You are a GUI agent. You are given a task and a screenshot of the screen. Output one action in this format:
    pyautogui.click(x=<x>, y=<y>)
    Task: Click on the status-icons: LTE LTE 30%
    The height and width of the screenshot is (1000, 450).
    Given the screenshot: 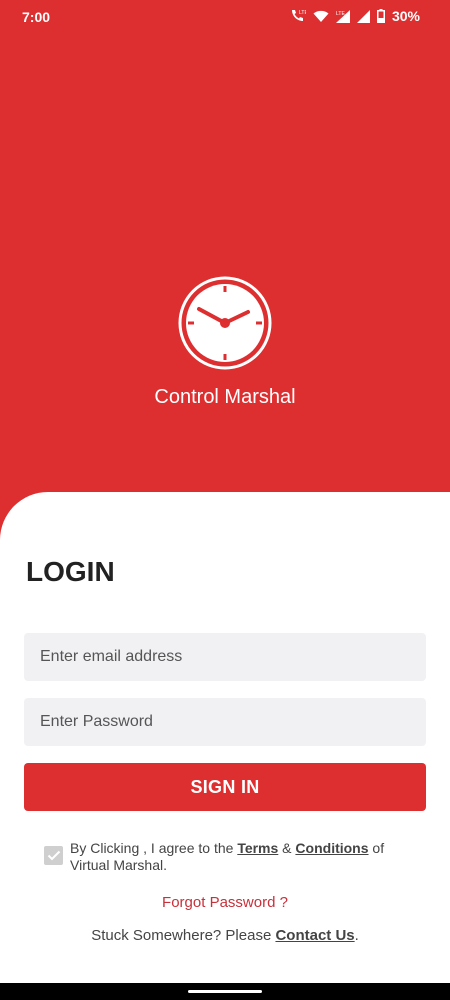 What is the action you would take?
    pyautogui.click(x=355, y=16)
    